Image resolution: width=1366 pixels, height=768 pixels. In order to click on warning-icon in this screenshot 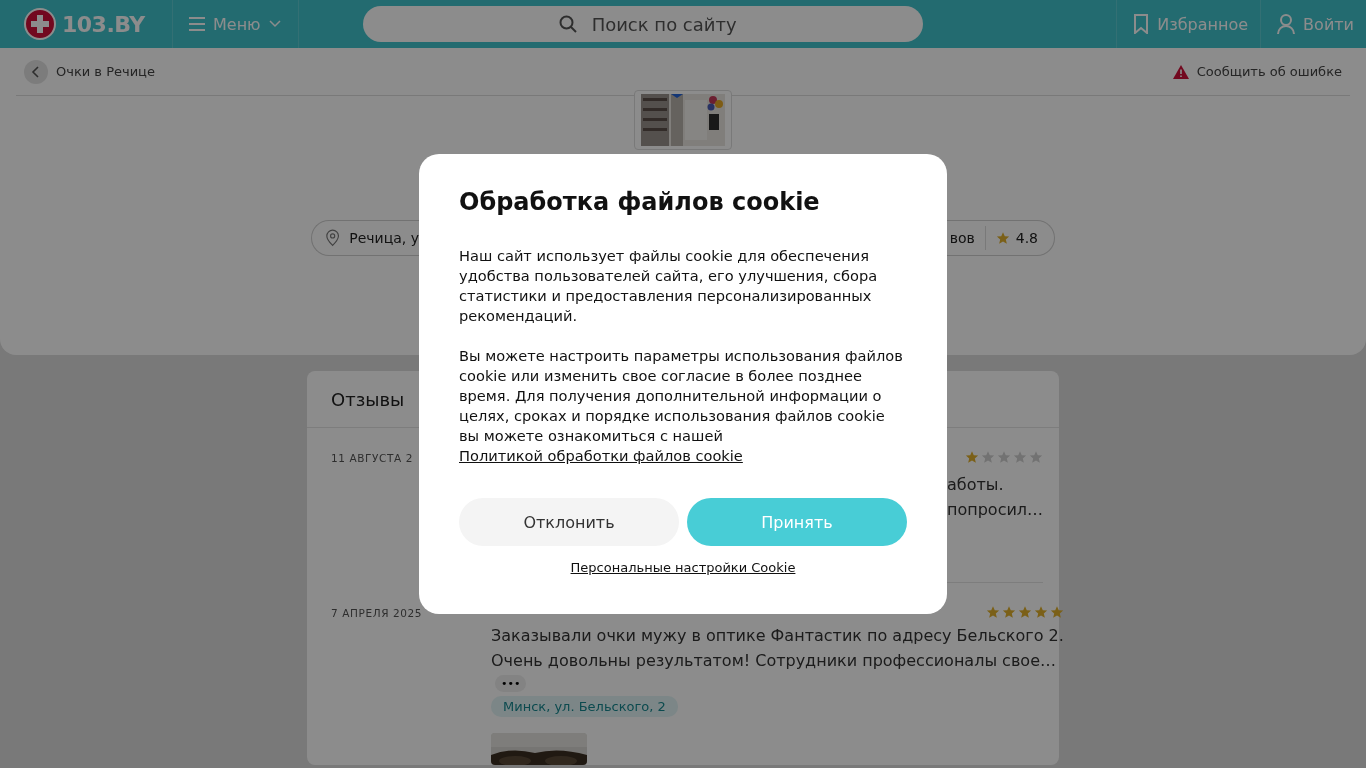, I will do `click(1180, 71)`.